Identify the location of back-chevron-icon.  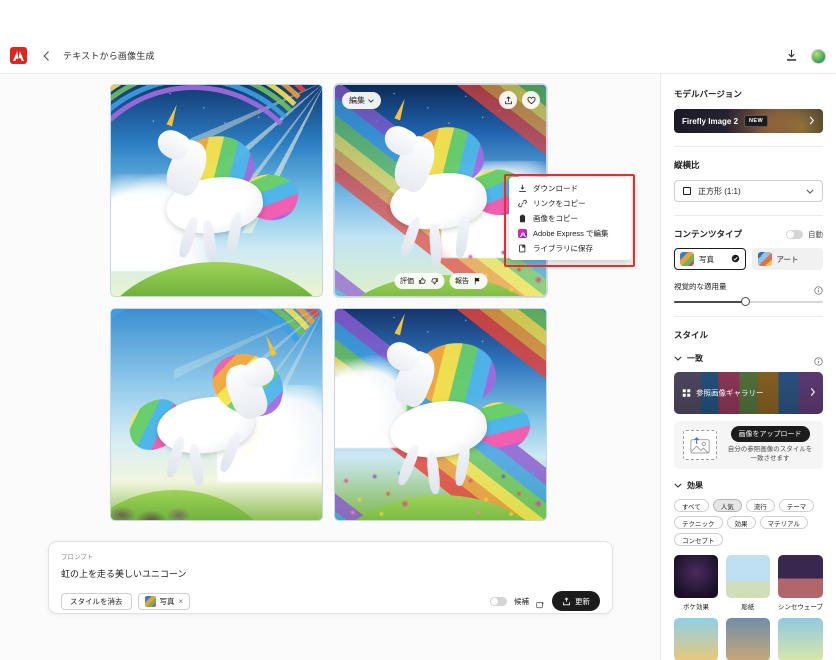
(46, 56).